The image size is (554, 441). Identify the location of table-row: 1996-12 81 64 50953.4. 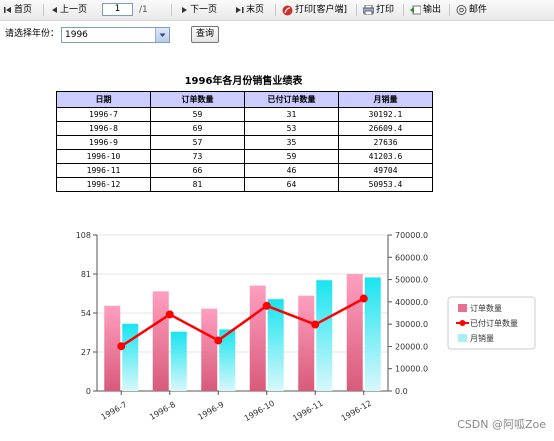
(244, 184).